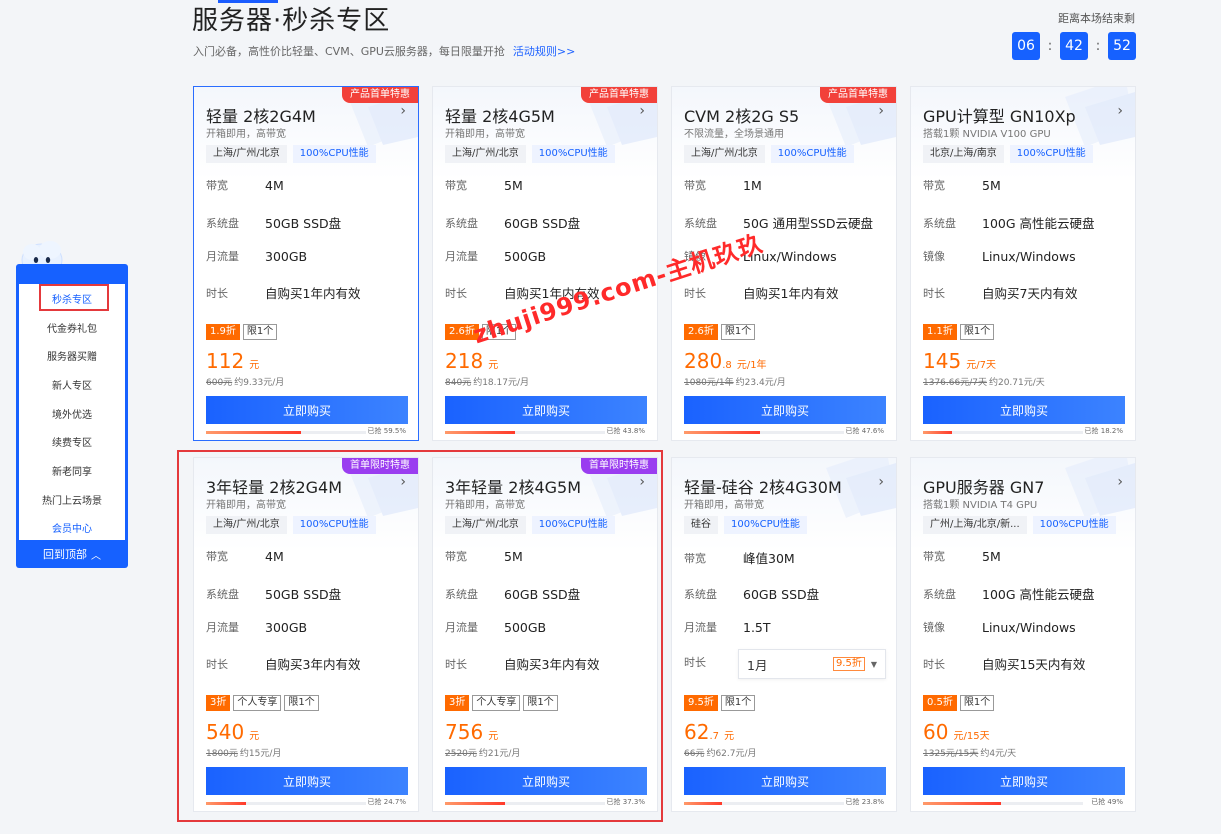  I want to click on card-title: 轻量 2核2G4M, so click(261, 115).